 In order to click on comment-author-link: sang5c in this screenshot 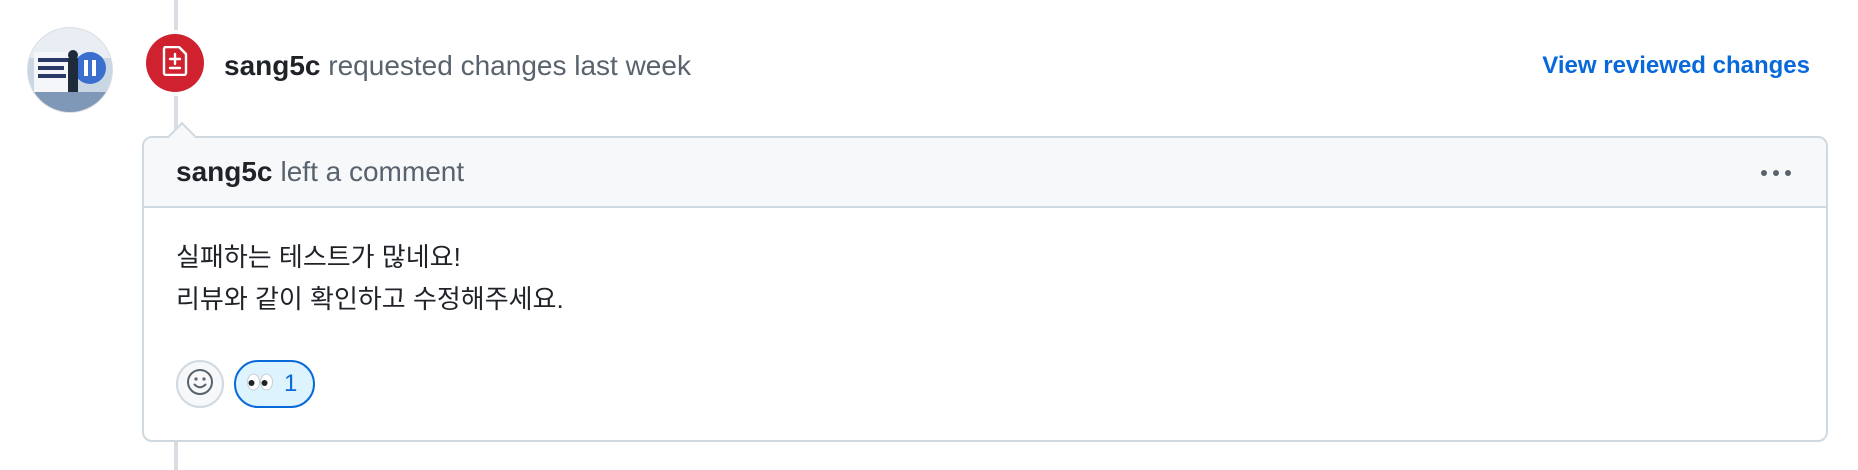, I will do `click(224, 172)`.